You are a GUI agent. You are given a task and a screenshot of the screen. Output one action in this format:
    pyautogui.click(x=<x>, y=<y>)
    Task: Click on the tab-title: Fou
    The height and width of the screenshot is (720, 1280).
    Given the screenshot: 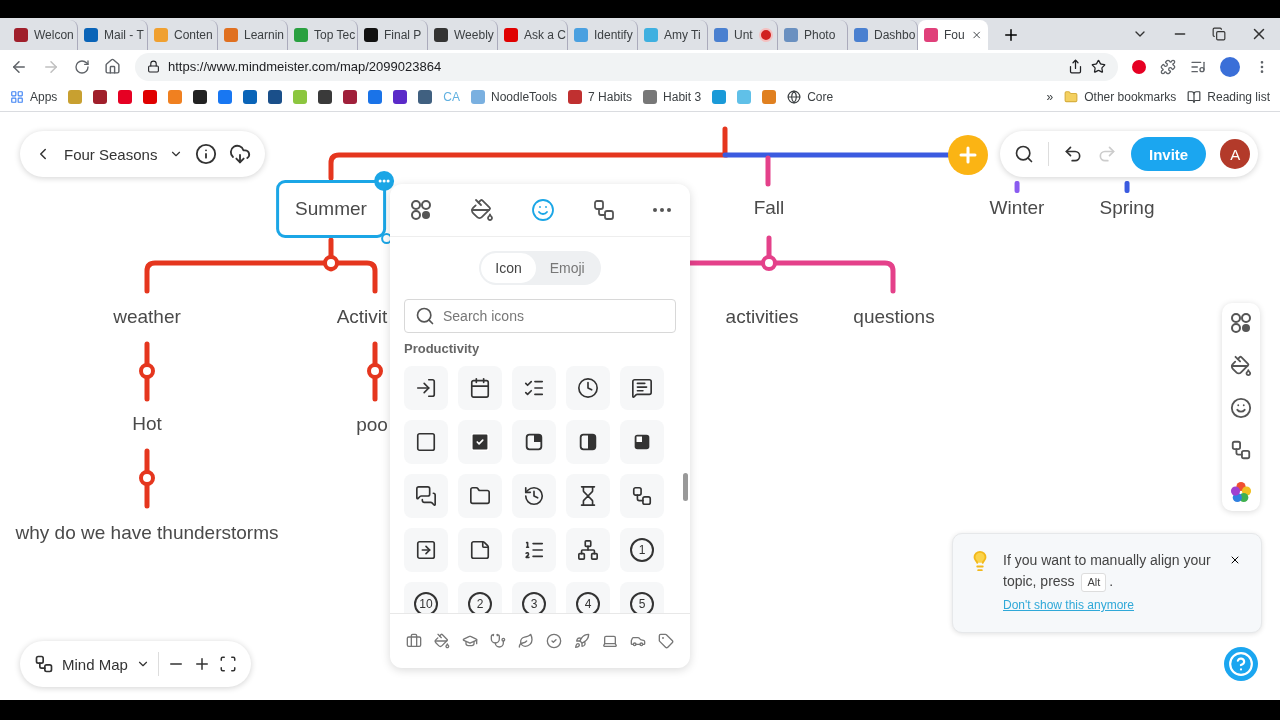 What is the action you would take?
    pyautogui.click(x=954, y=35)
    